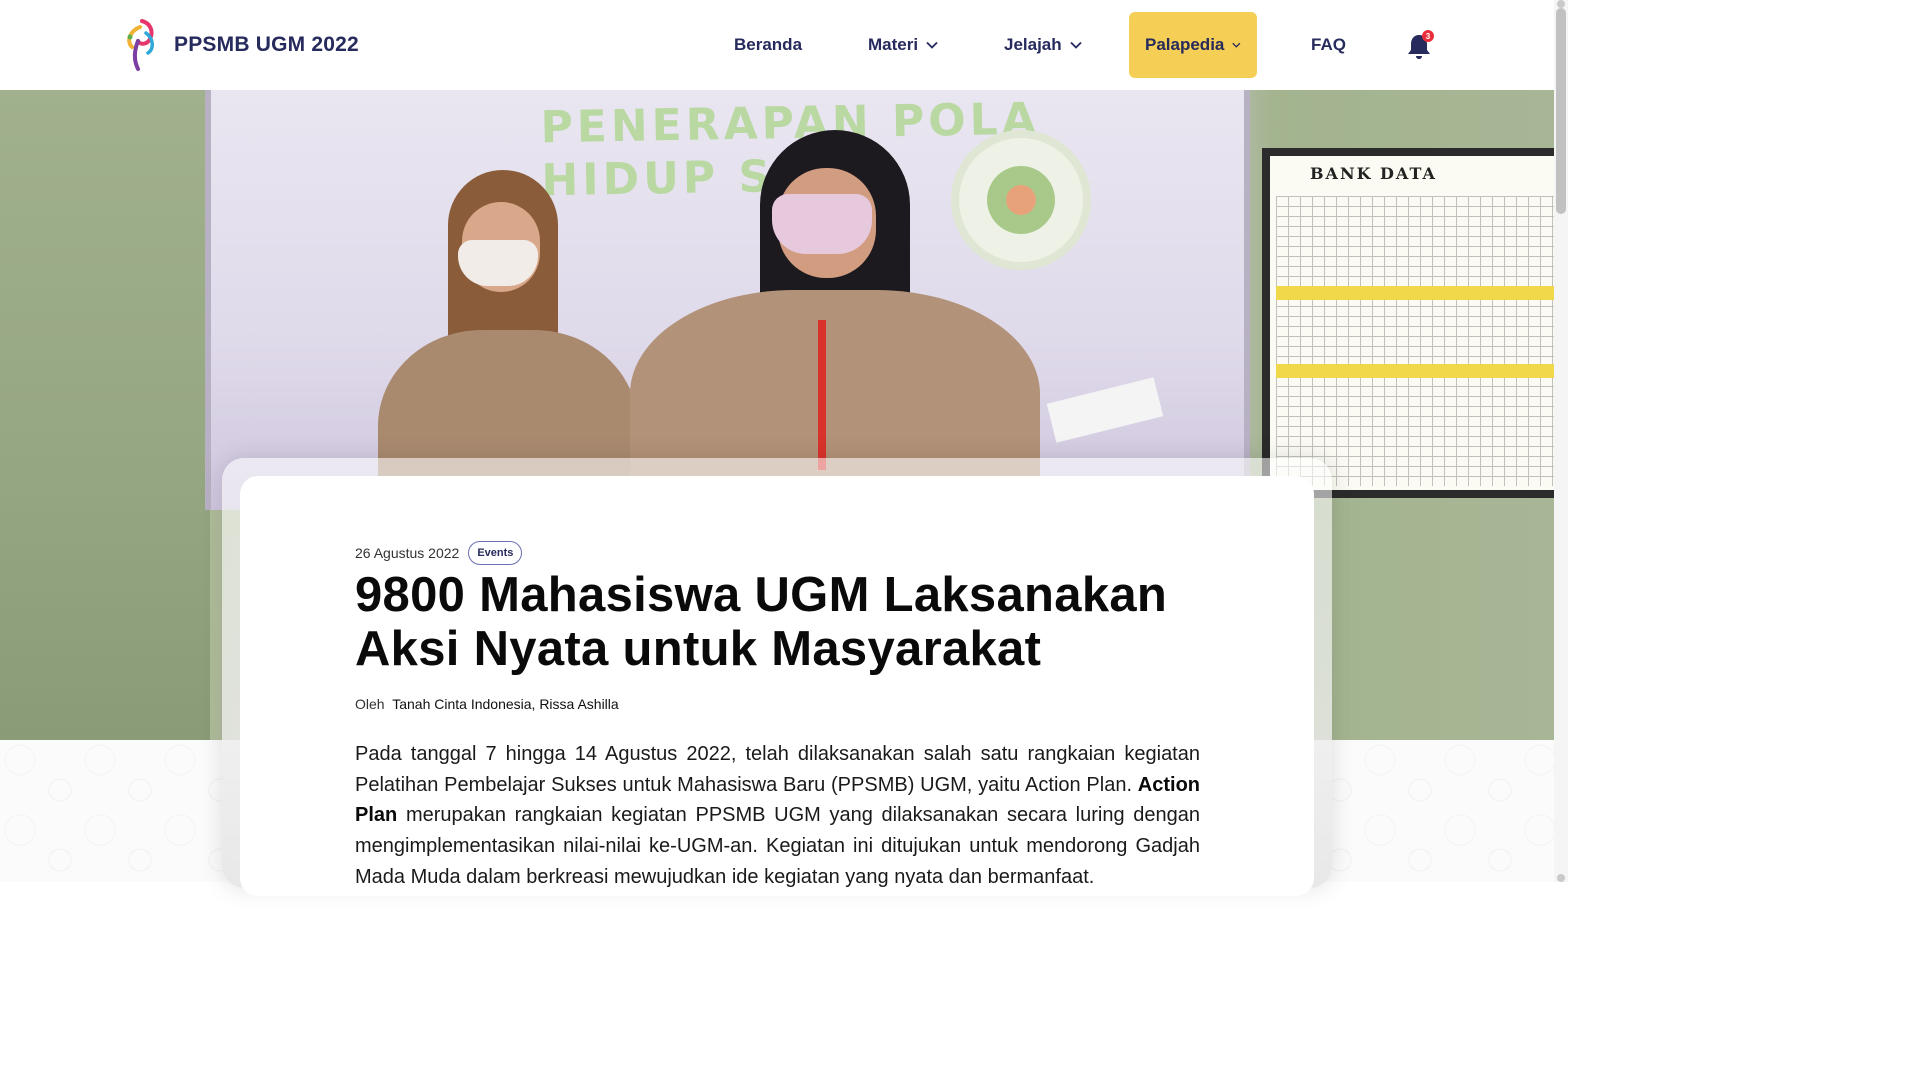 The image size is (1920, 1080). Describe the element at coordinates (1021, 200) in the screenshot. I see `screen-food-plate` at that location.